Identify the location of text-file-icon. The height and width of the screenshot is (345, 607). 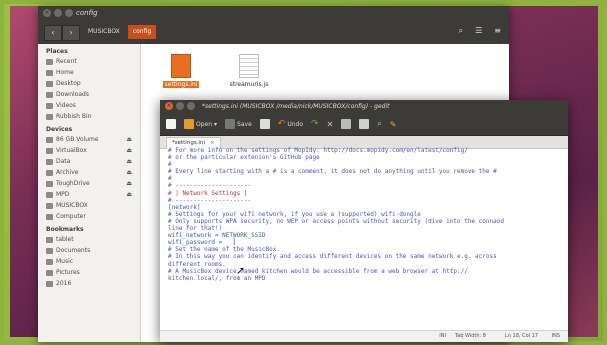
(181, 66).